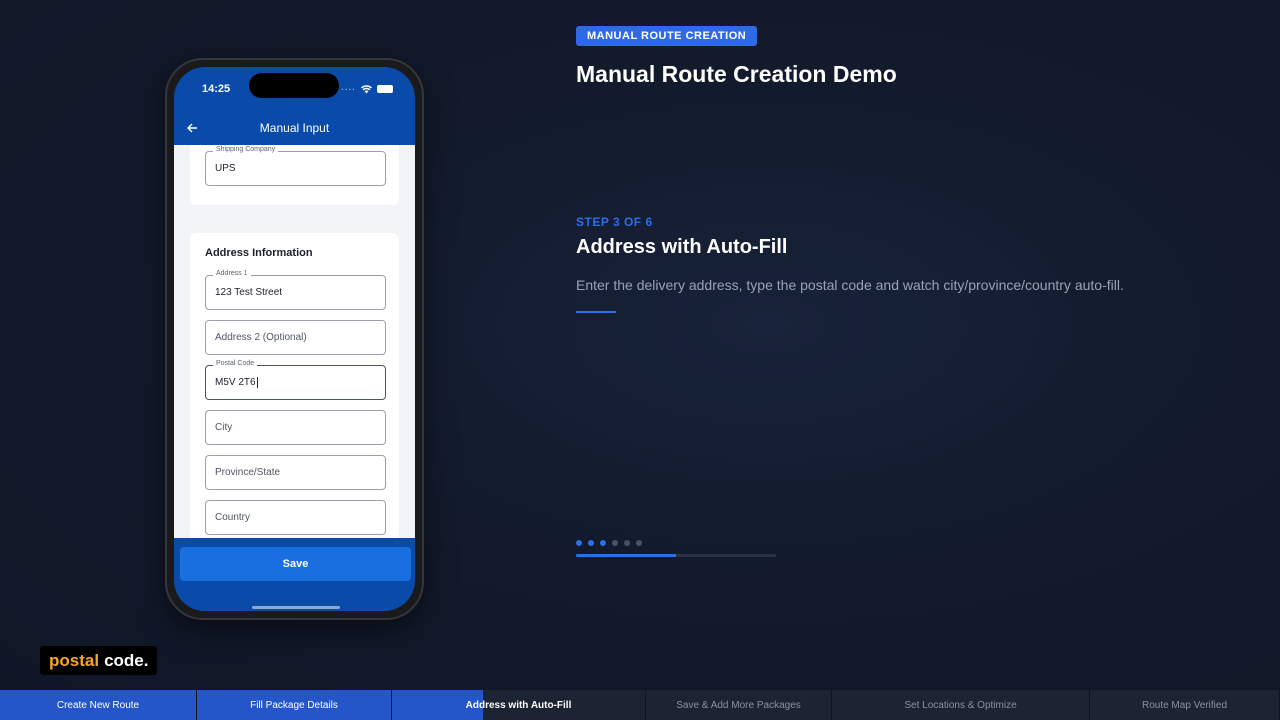  I want to click on caption-highlight: postal, so click(74, 660).